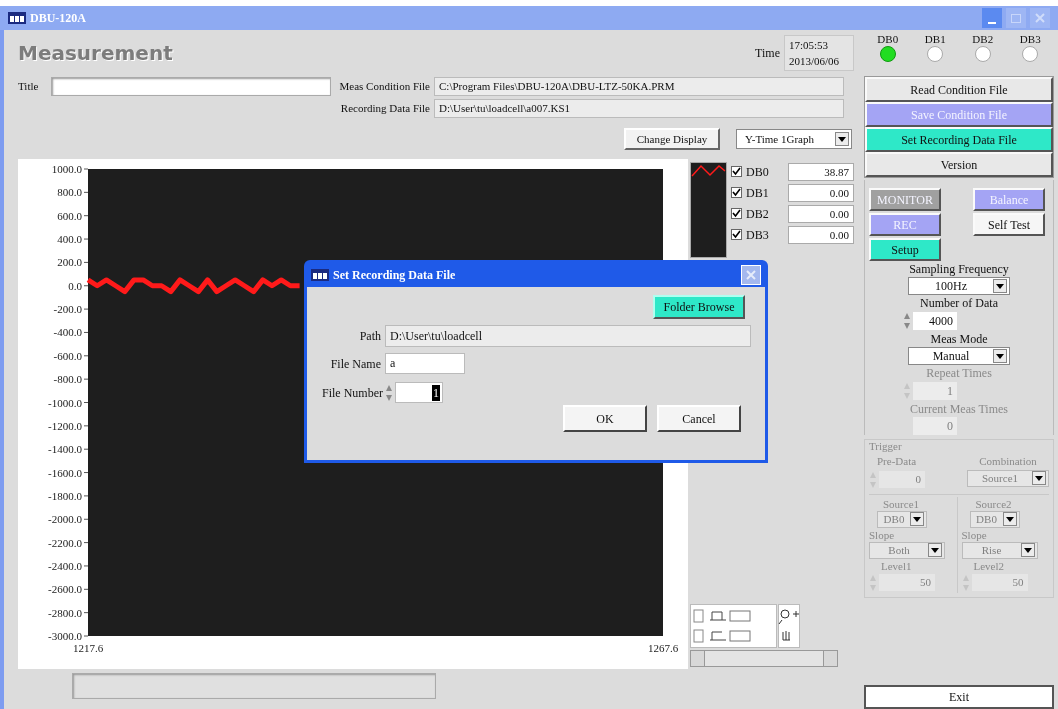  What do you see at coordinates (29, 86) in the screenshot?
I see `field-label: Title` at bounding box center [29, 86].